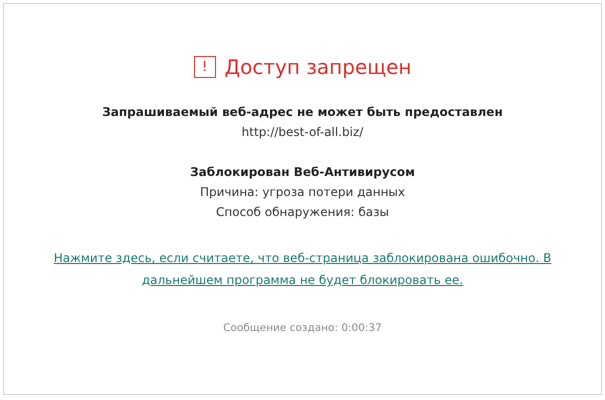 The height and width of the screenshot is (400, 605). What do you see at coordinates (302, 328) in the screenshot?
I see `created-time: Сообщение создано: 0:00:37` at bounding box center [302, 328].